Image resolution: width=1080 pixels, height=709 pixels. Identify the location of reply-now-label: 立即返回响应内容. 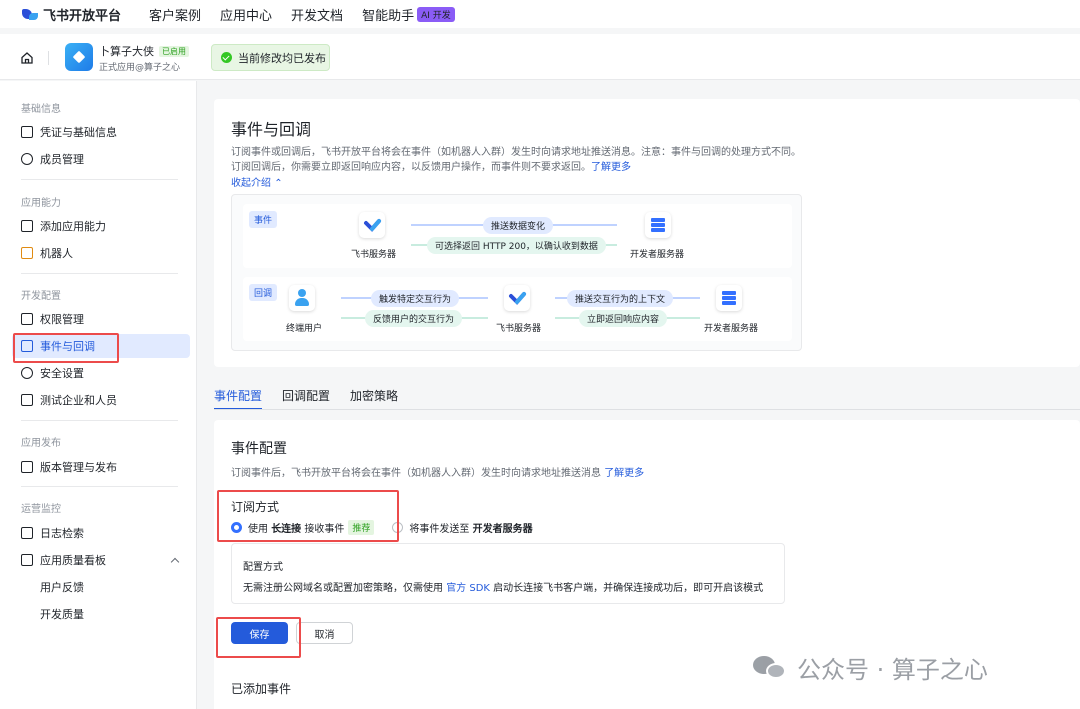
(623, 318).